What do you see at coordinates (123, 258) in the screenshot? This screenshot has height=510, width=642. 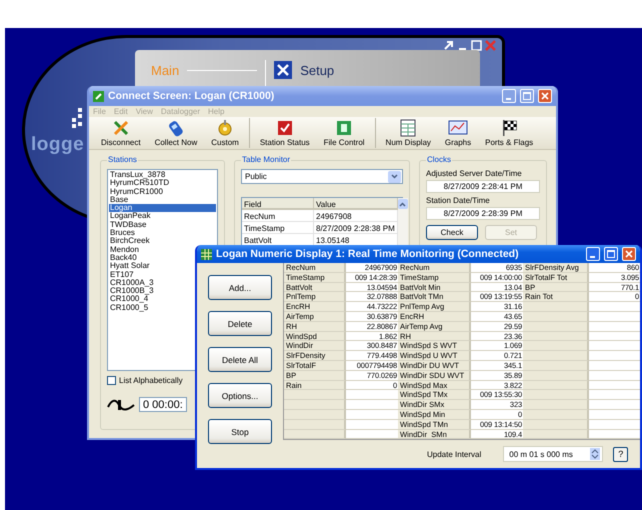 I see `station-item: Back40` at bounding box center [123, 258].